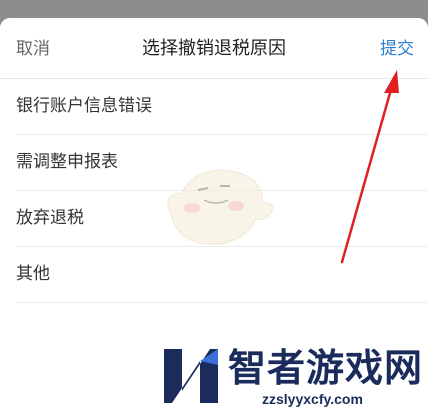  I want to click on site-watermark-url: zzslyyxcfy.com, so click(312, 399).